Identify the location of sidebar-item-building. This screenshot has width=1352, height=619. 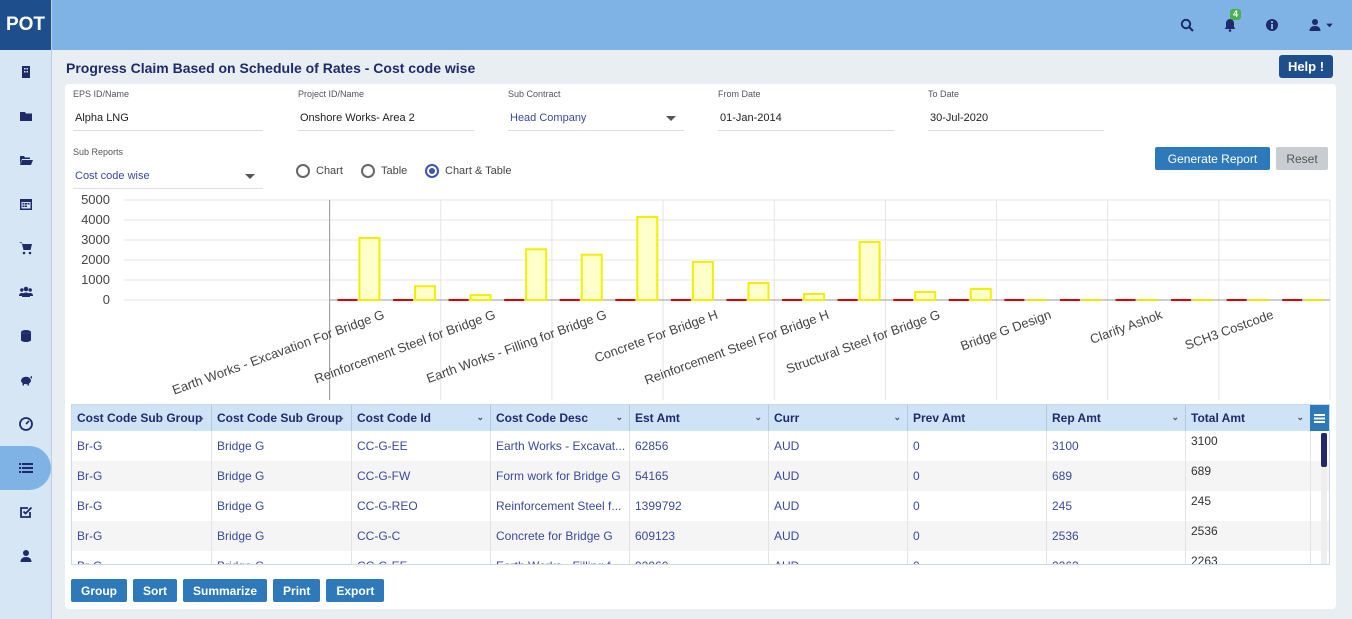
(25, 72).